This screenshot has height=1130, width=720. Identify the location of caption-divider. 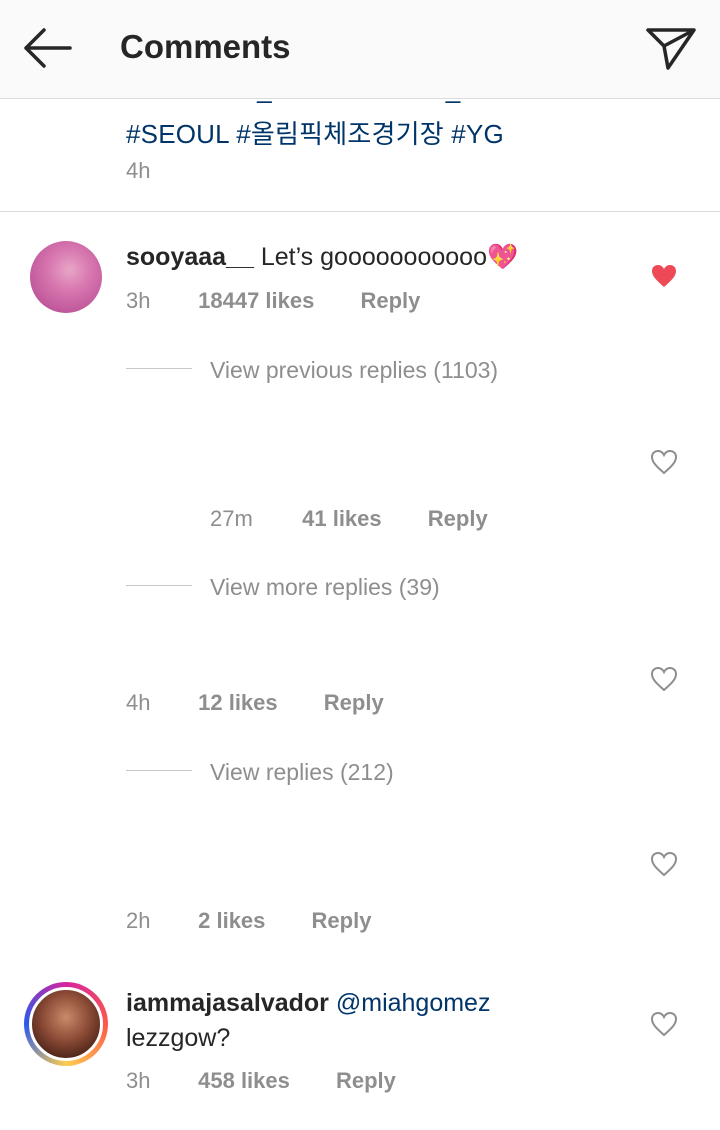
(360, 211).